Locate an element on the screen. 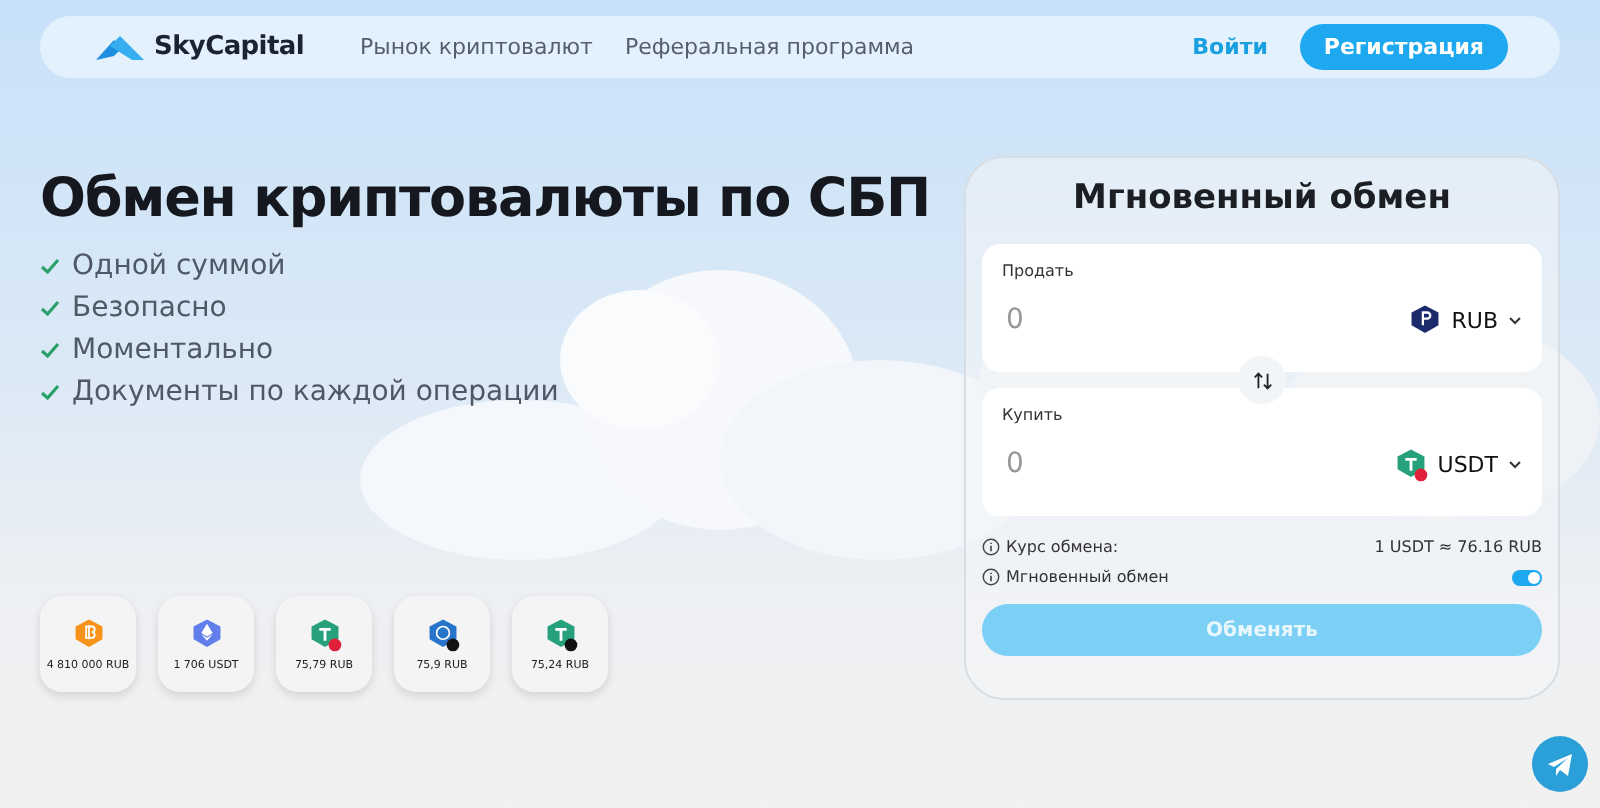 The width and height of the screenshot is (1600, 808). paper-plane-icon is located at coordinates (1560, 764).